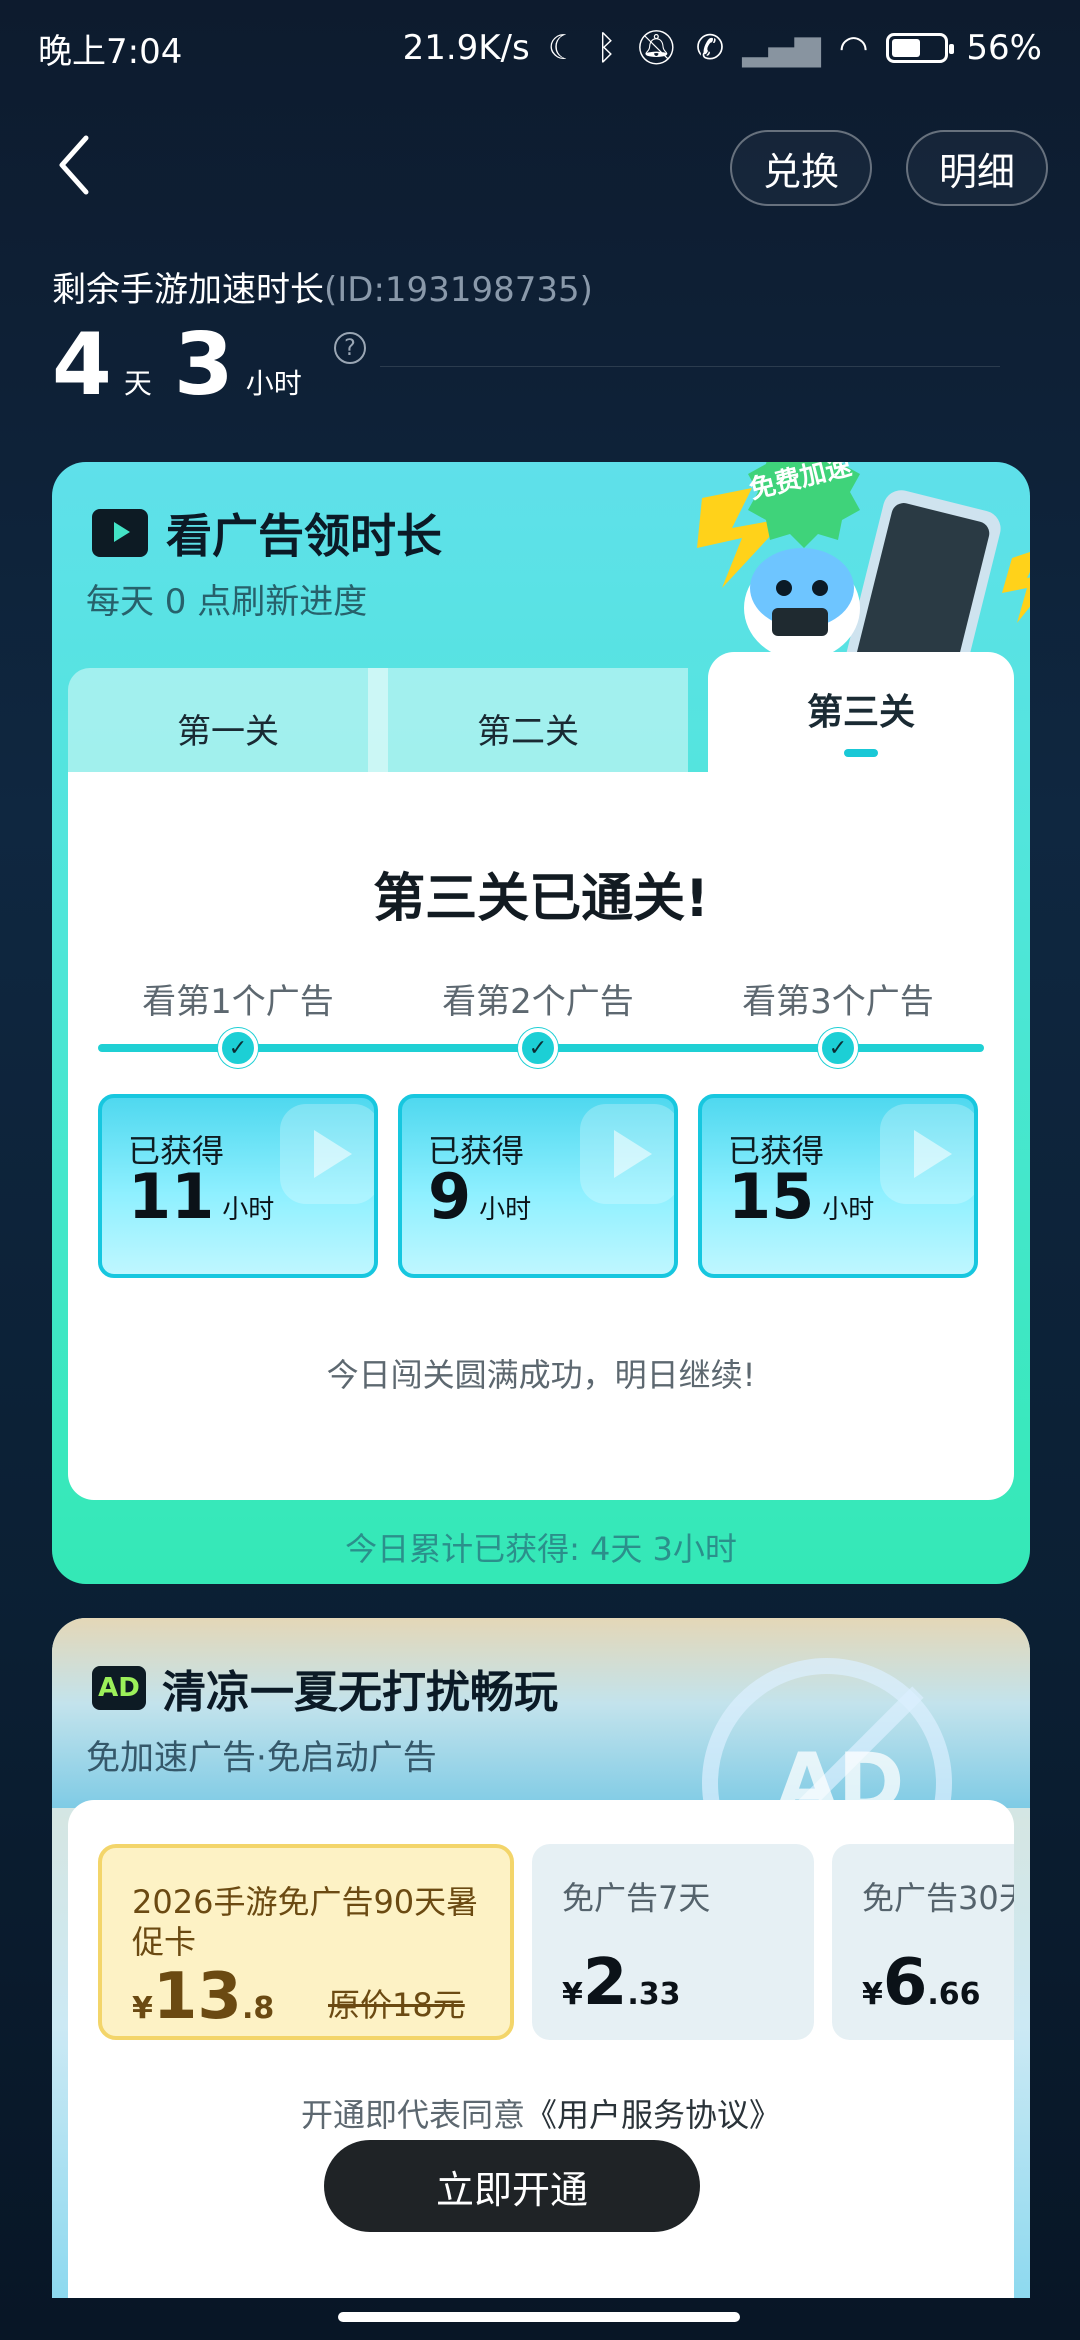 Image resolution: width=1080 pixels, height=2340 pixels. I want to click on mute-bell-icon: 🔕︎, so click(656, 48).